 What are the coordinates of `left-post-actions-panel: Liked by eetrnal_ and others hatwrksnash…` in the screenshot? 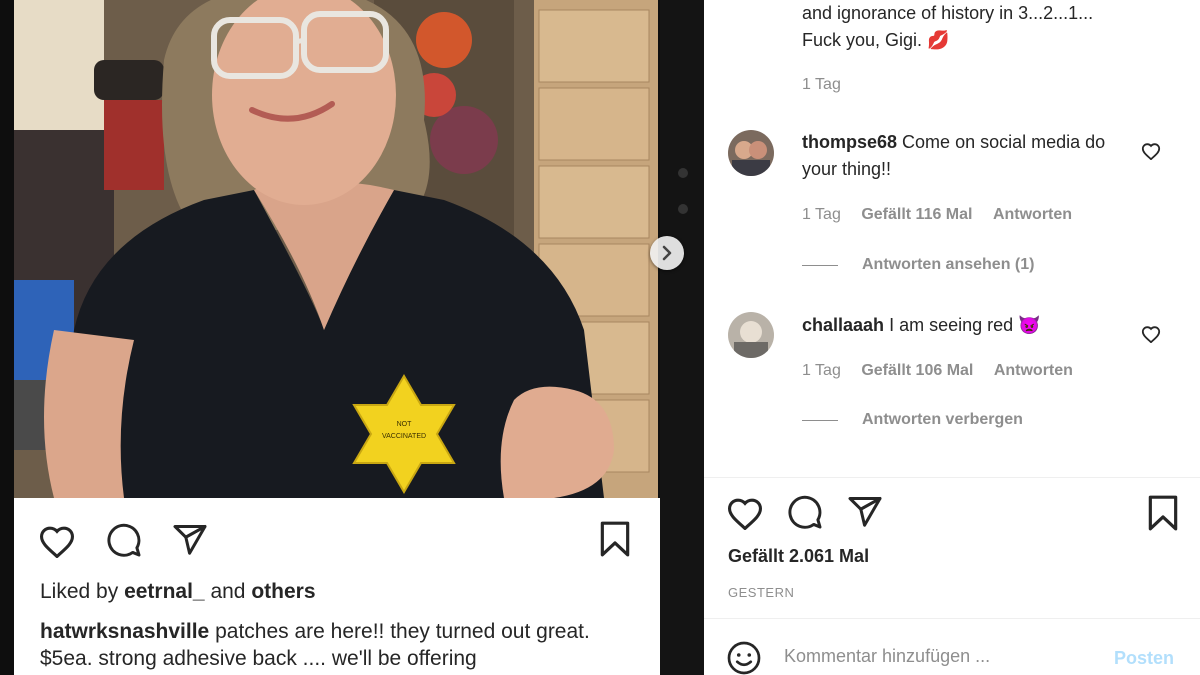 It's located at (337, 586).